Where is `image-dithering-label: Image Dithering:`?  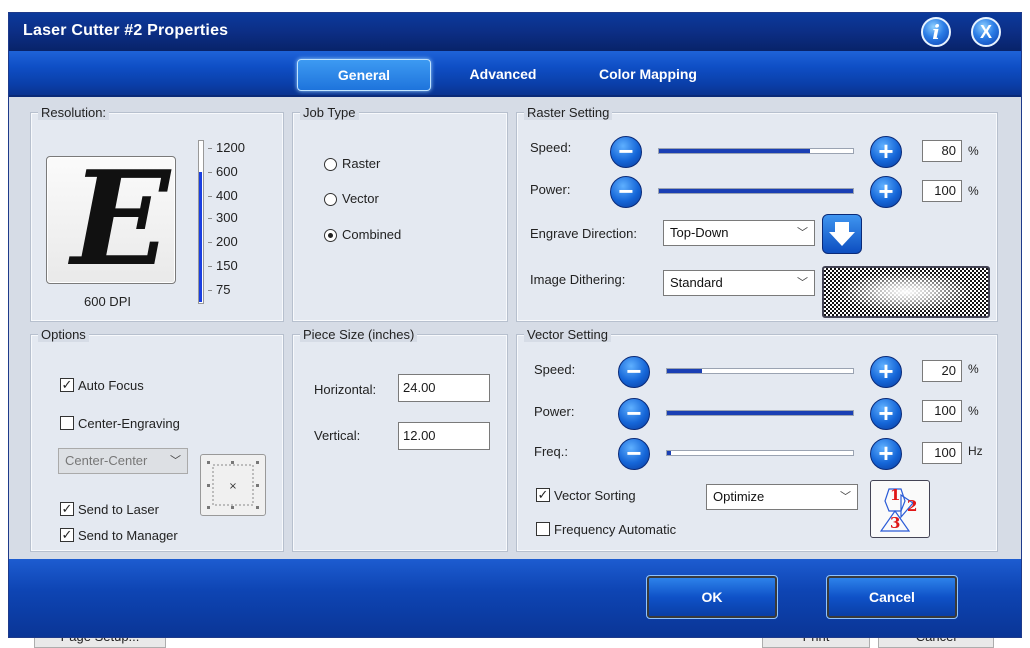
image-dithering-label: Image Dithering: is located at coordinates (578, 279).